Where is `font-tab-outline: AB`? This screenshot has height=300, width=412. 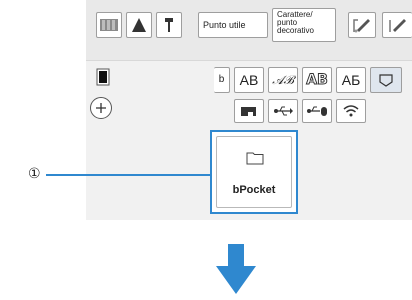
font-tab-outline: AB is located at coordinates (317, 80).